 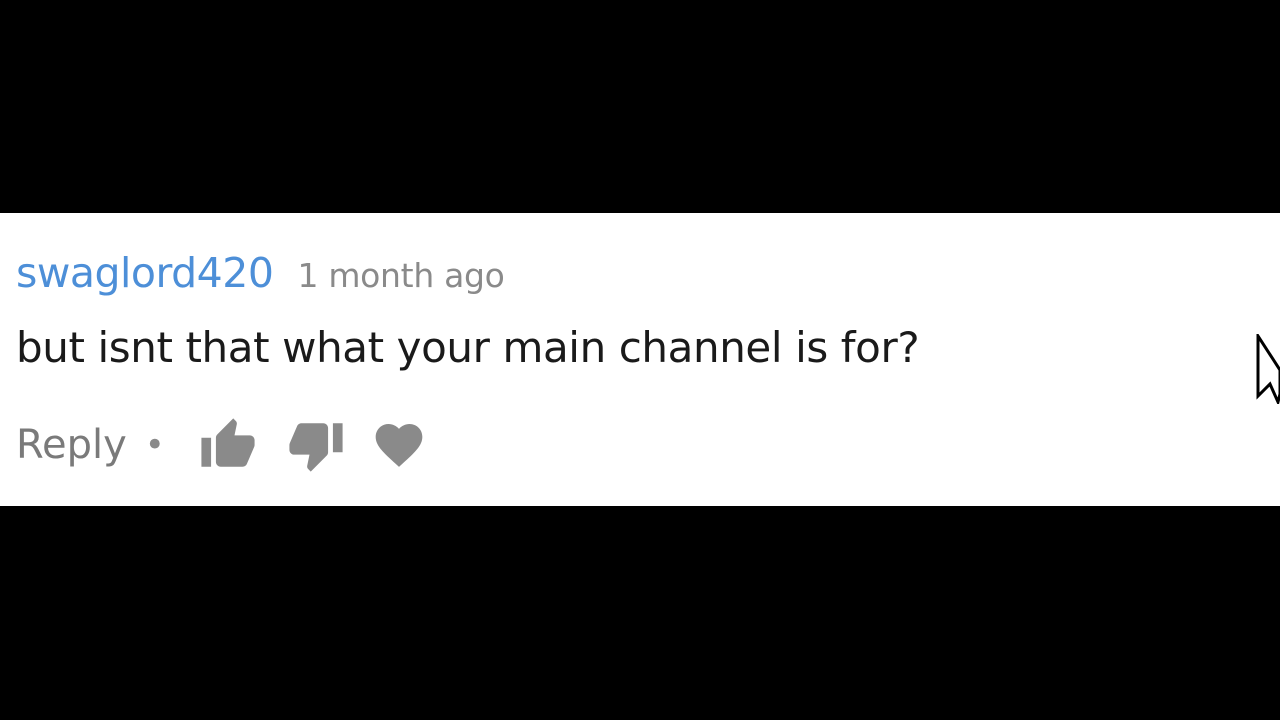 I want to click on thumbs-up-icon, so click(x=228, y=442).